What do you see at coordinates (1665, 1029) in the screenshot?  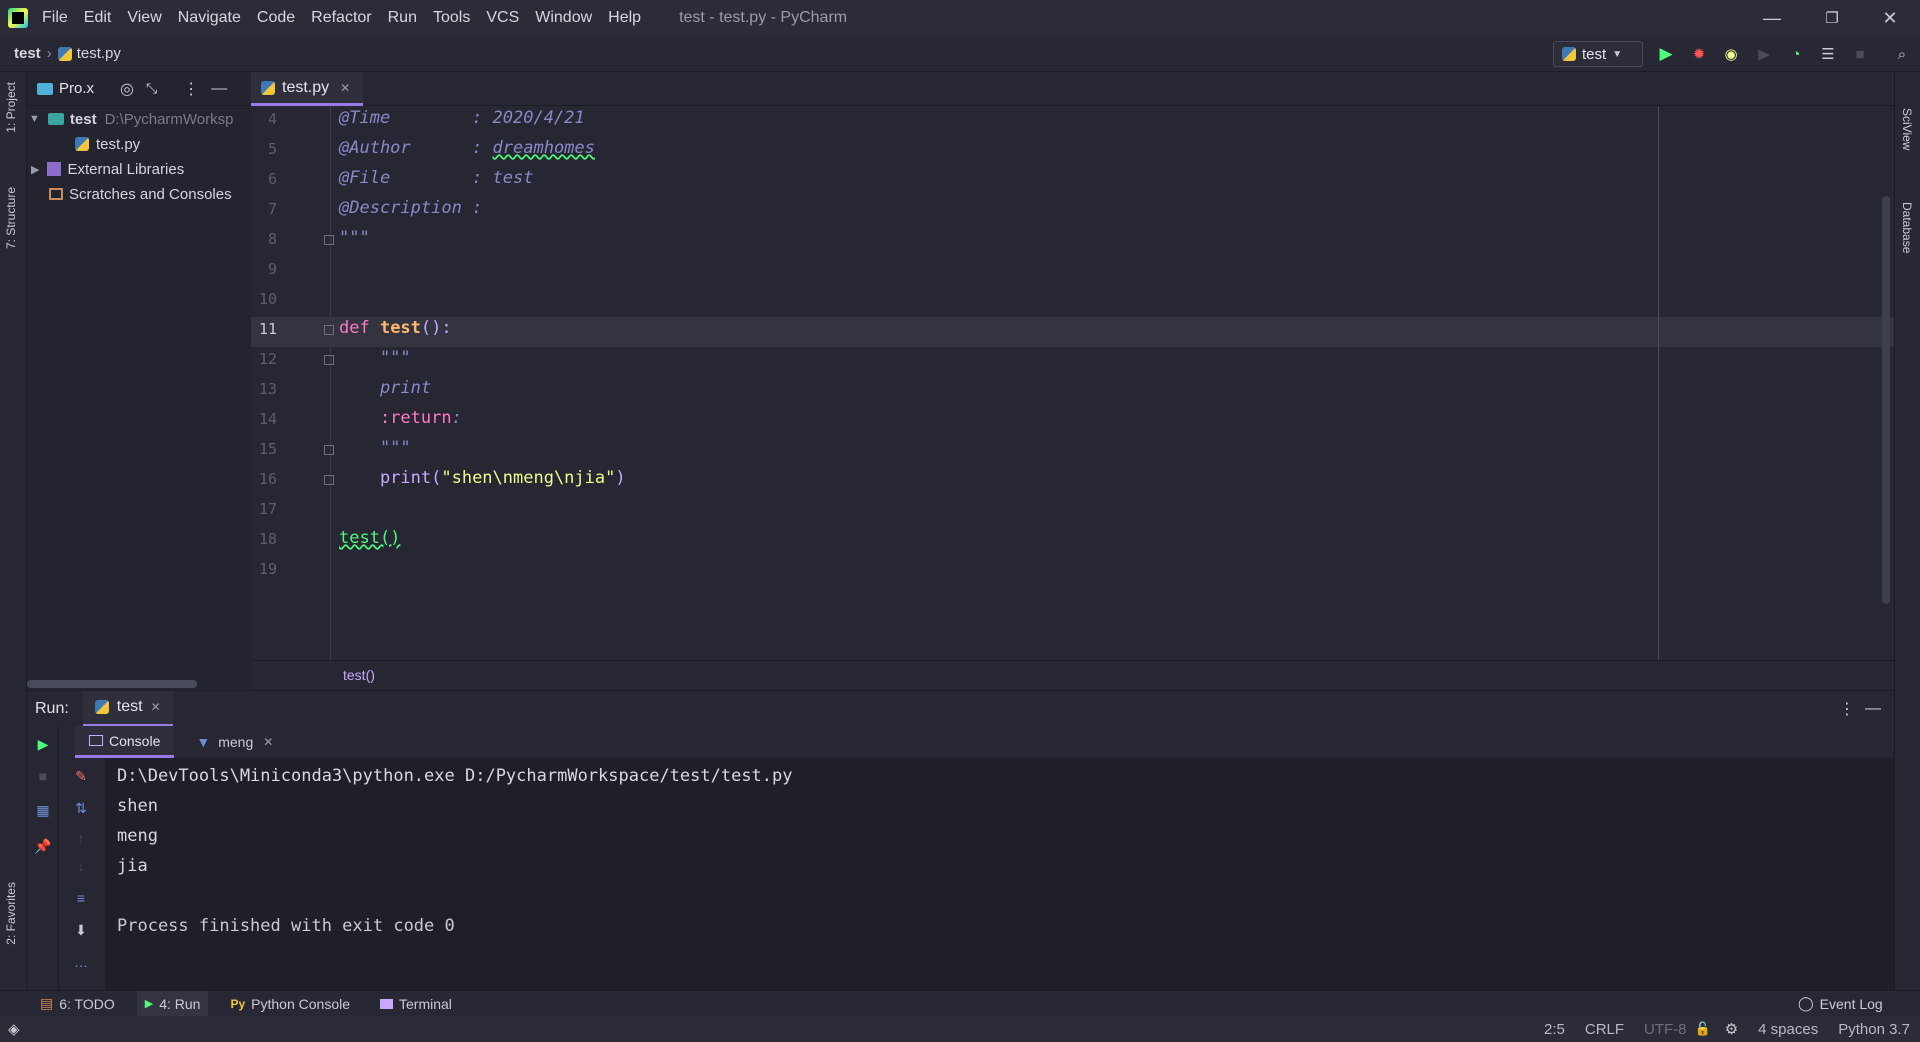 I see `file-encoding: UTF-8` at bounding box center [1665, 1029].